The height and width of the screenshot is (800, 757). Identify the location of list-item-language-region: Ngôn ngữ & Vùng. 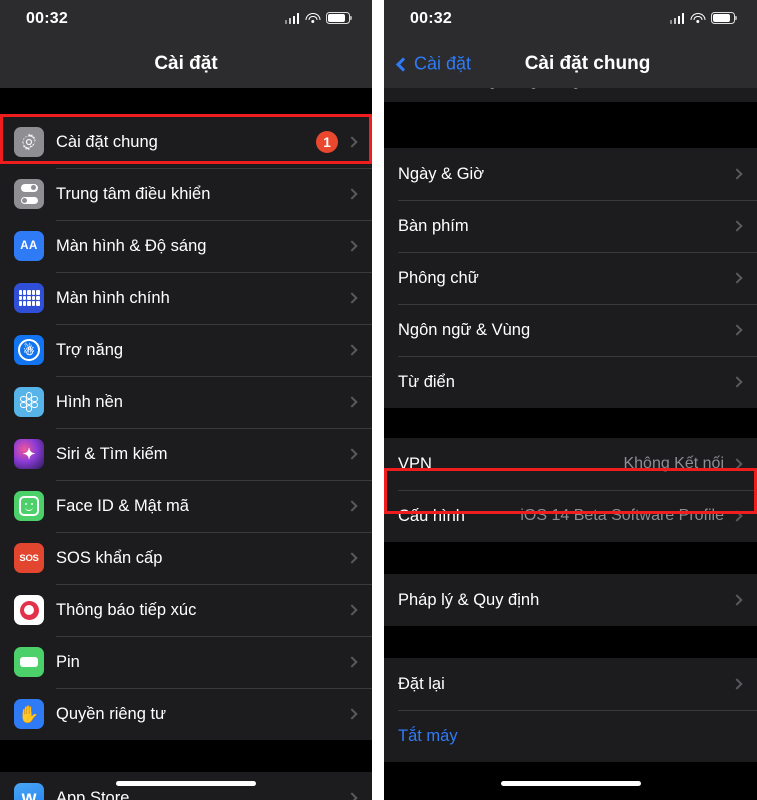
(570, 330).